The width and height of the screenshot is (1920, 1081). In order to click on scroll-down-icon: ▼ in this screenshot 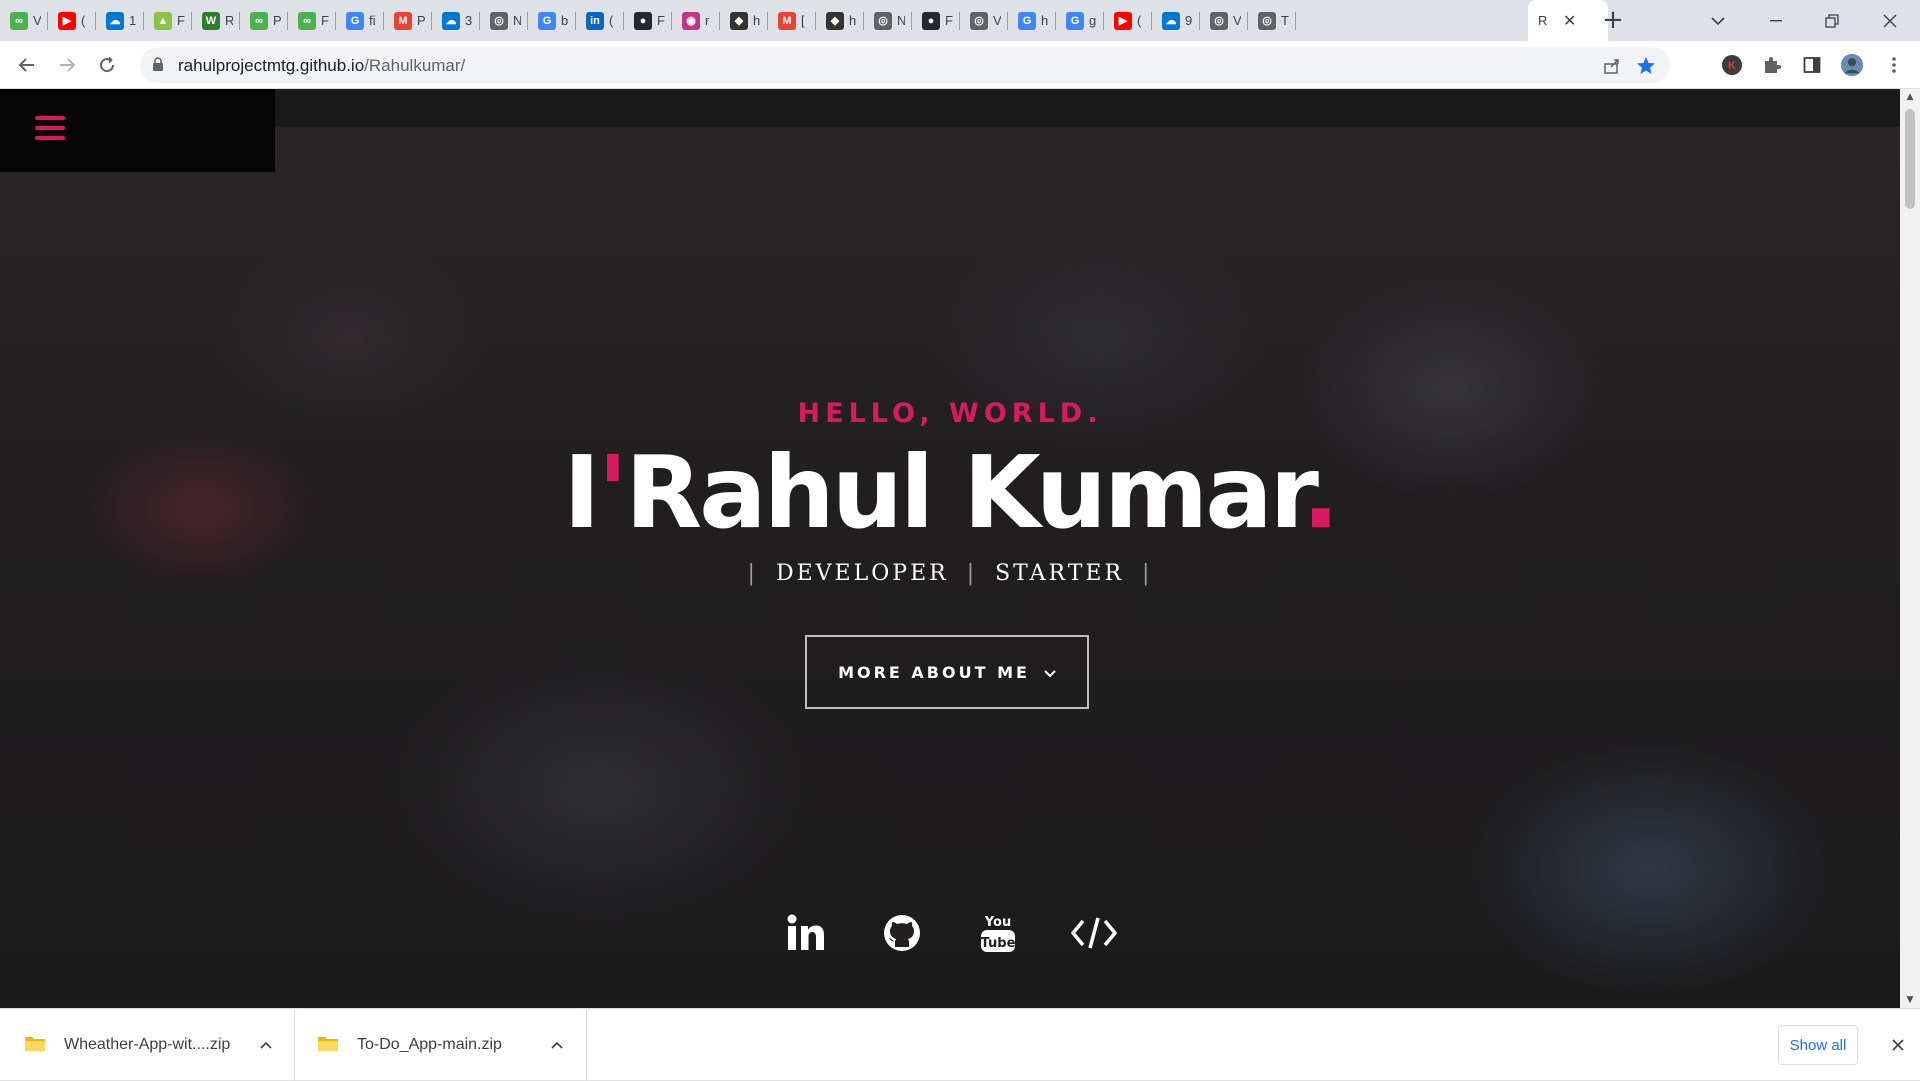, I will do `click(1910, 1000)`.